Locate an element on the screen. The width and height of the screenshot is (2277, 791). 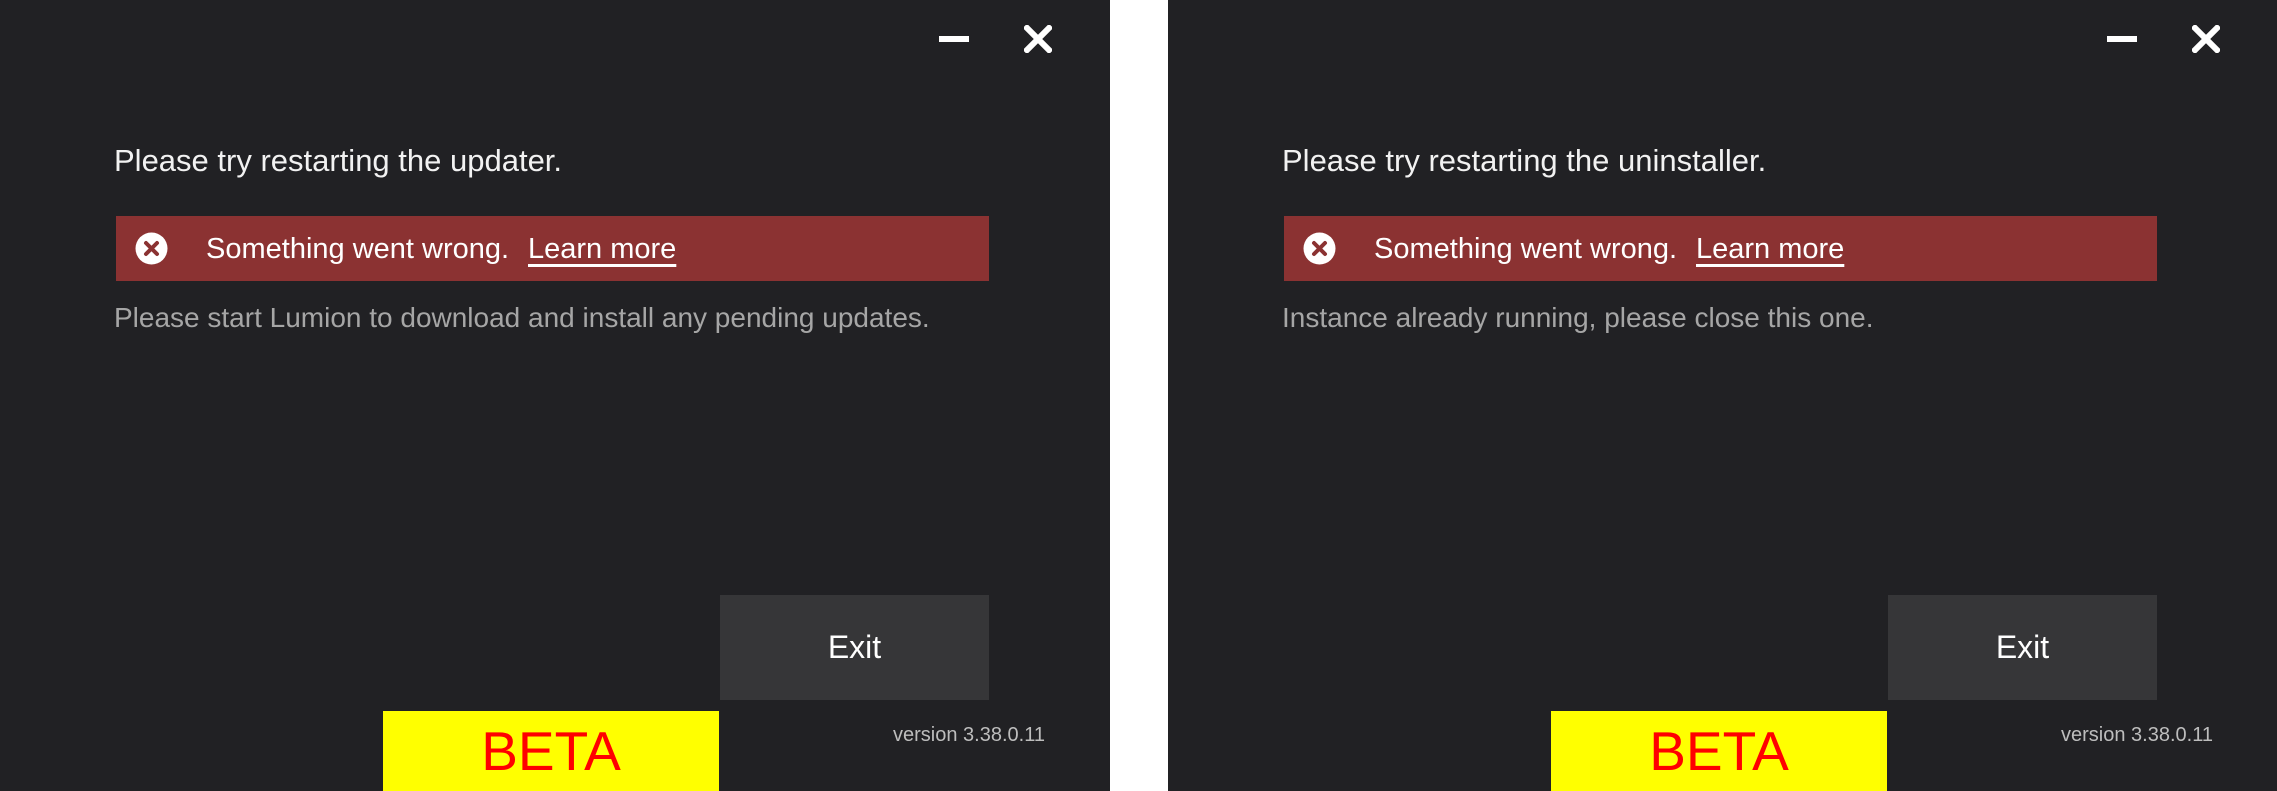
dialog-headline: Please try restarting the uninstaller. is located at coordinates (1524, 160).